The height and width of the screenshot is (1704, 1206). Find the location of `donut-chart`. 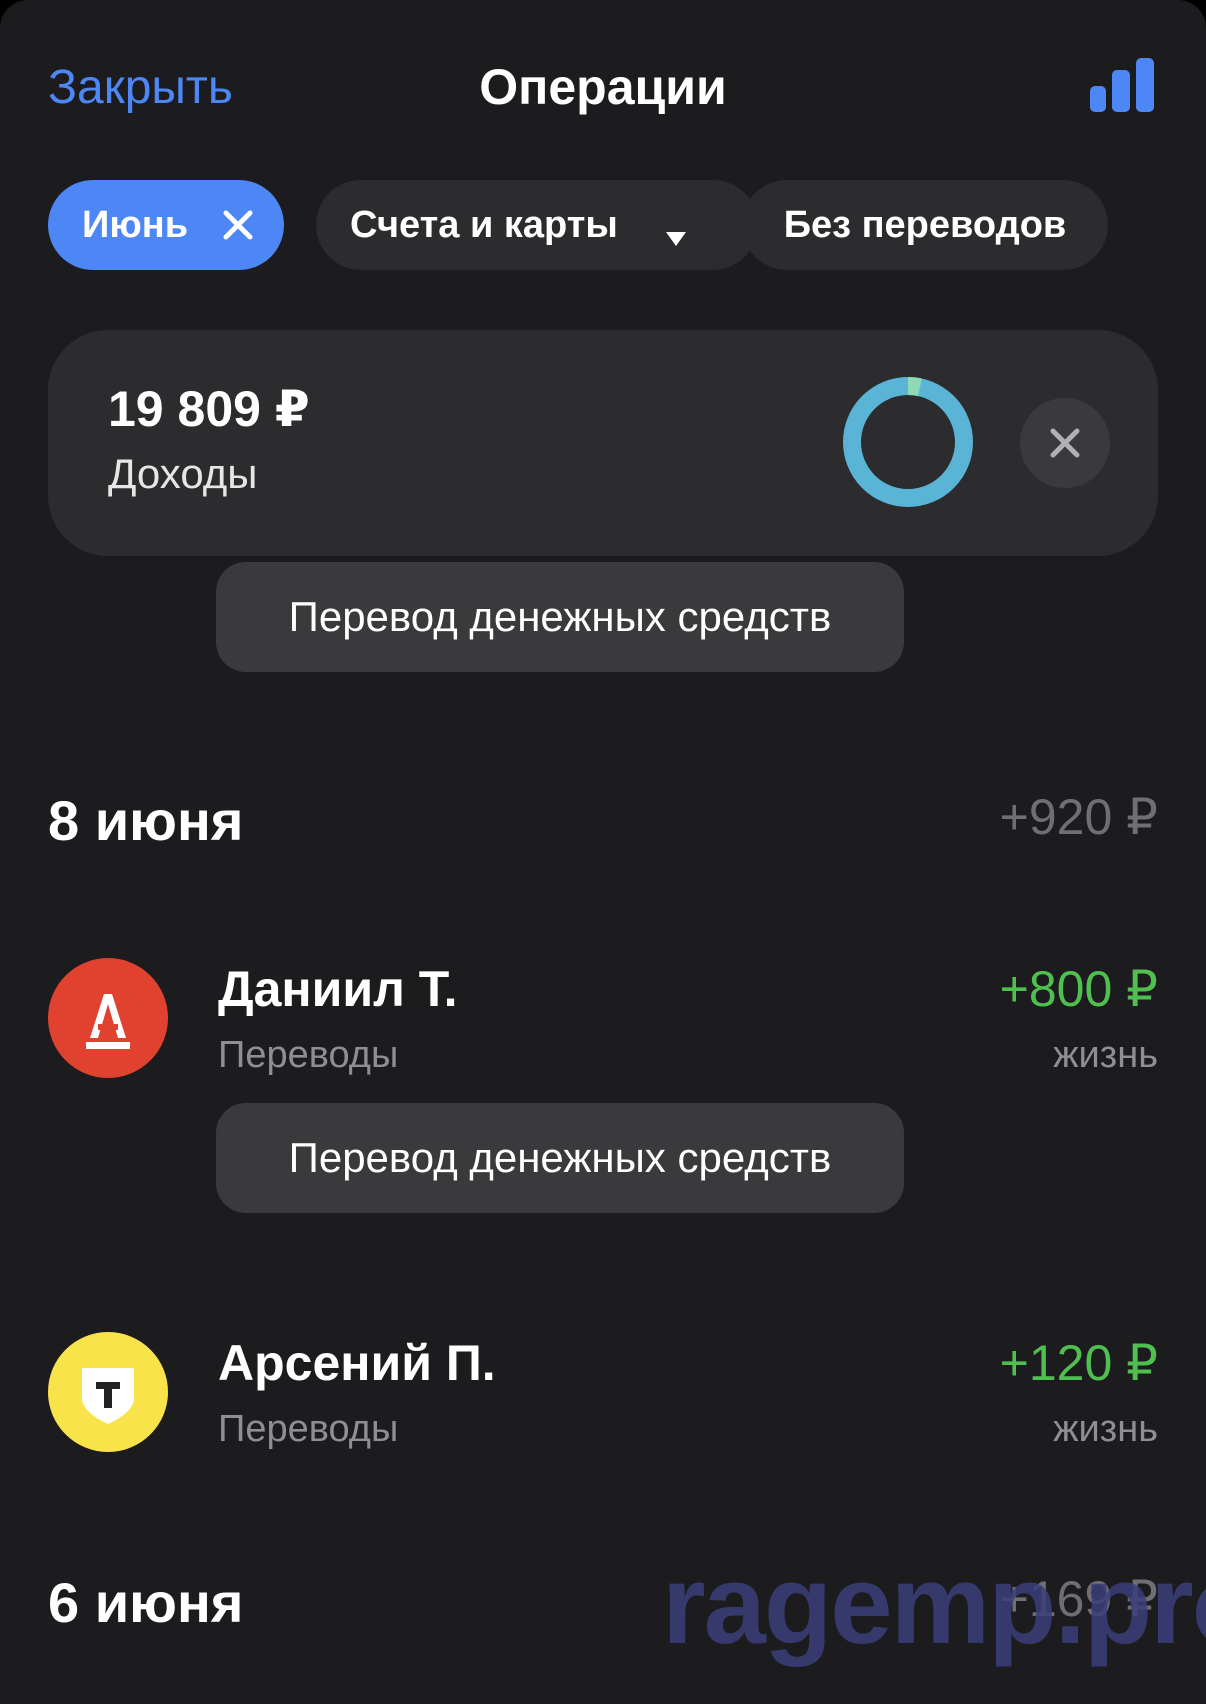

donut-chart is located at coordinates (908, 442).